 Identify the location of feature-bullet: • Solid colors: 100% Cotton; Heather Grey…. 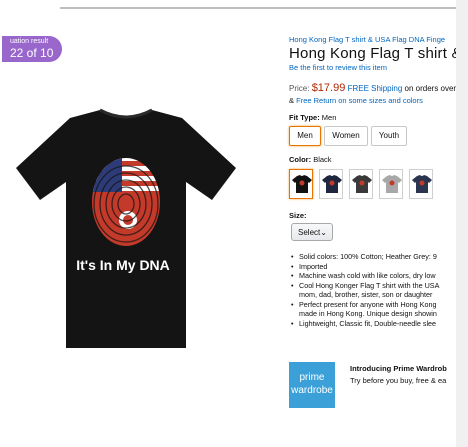
(364, 256).